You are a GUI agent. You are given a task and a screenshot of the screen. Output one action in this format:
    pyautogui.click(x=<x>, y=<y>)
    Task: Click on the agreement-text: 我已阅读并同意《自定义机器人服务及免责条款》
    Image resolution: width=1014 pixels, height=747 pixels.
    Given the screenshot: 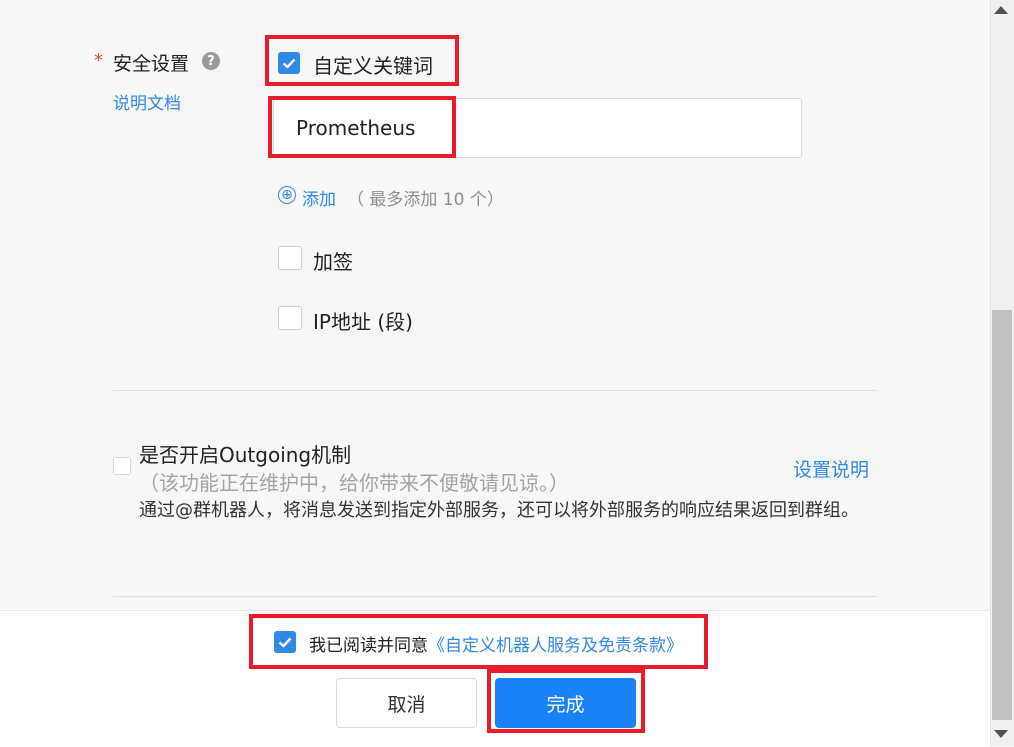 What is the action you would take?
    pyautogui.click(x=496, y=643)
    